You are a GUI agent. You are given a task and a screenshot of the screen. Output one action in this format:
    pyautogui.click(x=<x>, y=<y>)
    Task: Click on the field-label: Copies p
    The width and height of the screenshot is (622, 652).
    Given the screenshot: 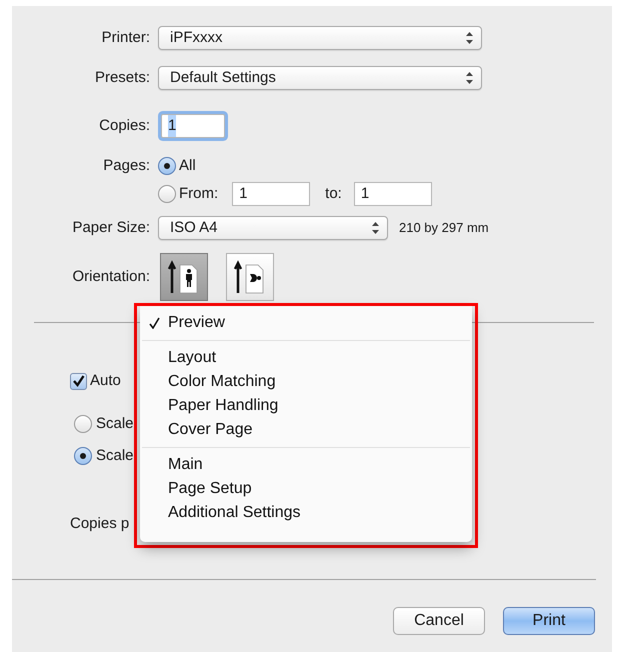 What is the action you would take?
    pyautogui.click(x=100, y=524)
    